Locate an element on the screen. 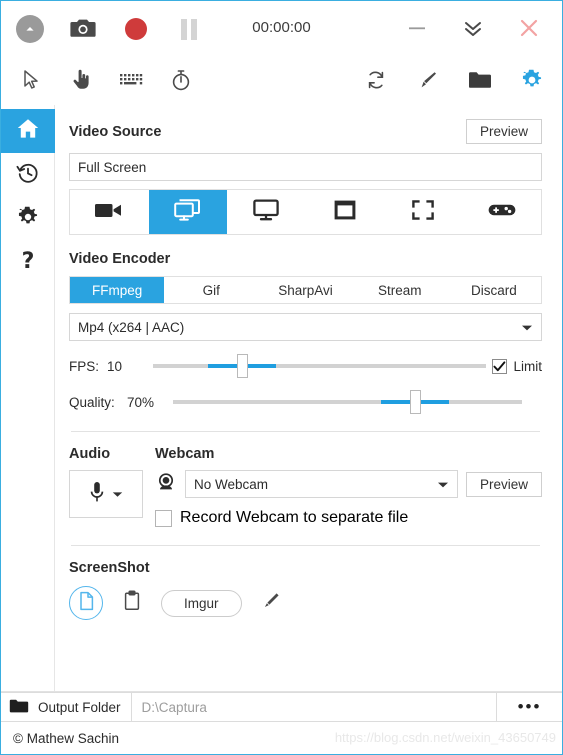  refresh-icon is located at coordinates (376, 81).